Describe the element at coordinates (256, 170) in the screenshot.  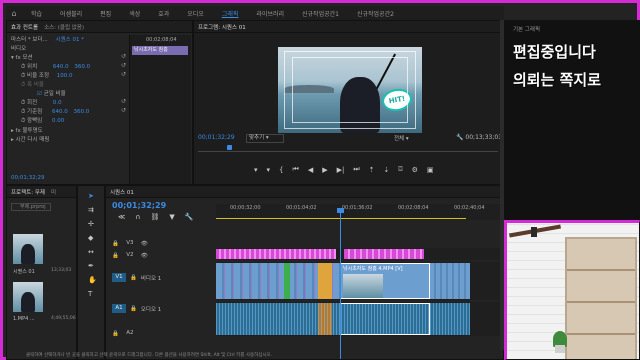
I see `mark-in-icon: ▾` at that location.